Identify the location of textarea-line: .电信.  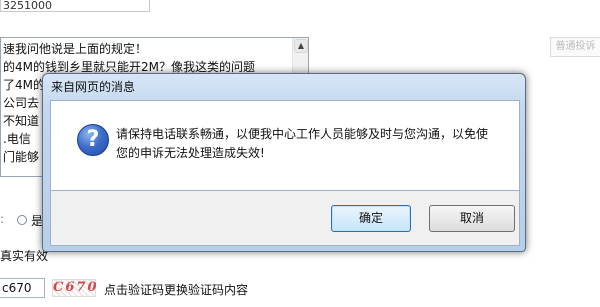
(17, 139).